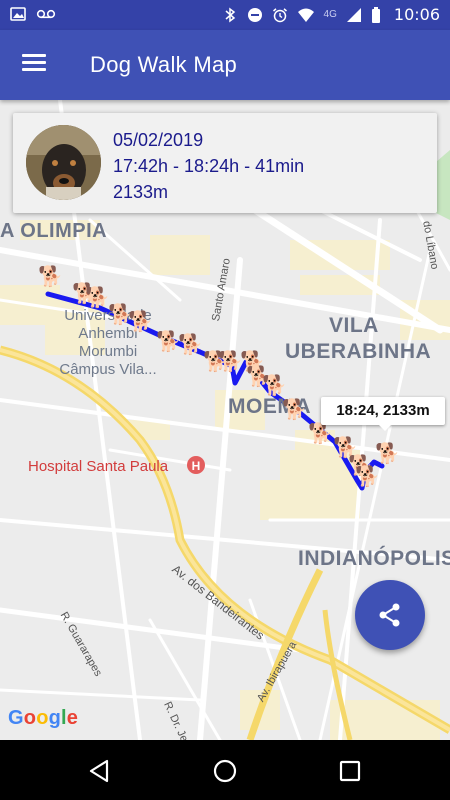  I want to click on system-nav-bar, so click(225, 770).